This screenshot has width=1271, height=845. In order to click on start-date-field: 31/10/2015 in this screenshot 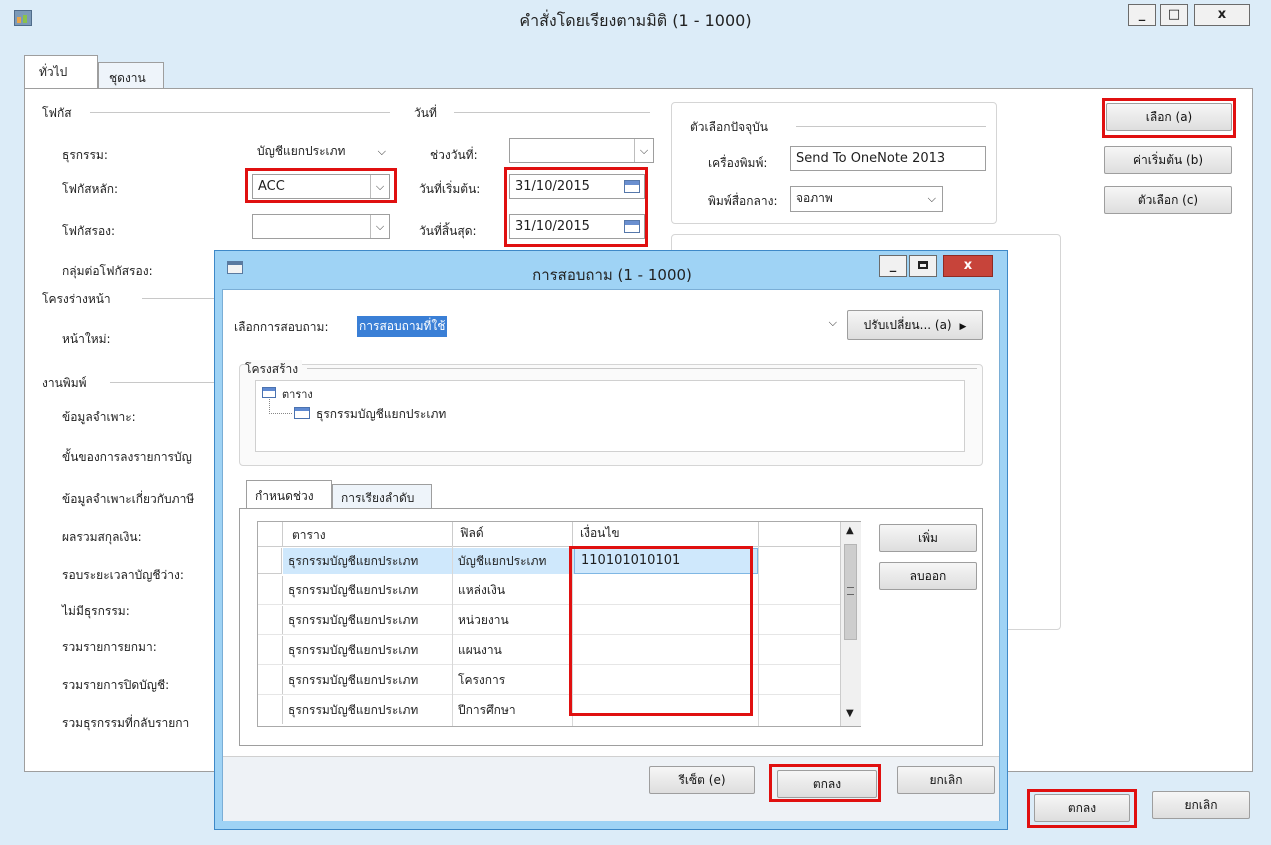, I will do `click(577, 186)`.